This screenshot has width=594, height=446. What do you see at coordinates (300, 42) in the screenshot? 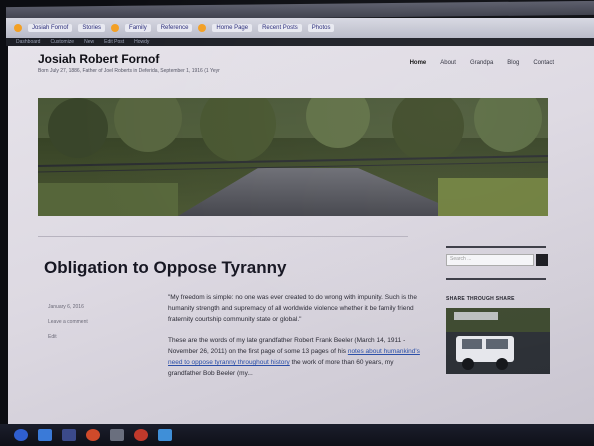
I see `admin-bar: Dashboard Customize New Edit Post Howdy` at bounding box center [300, 42].